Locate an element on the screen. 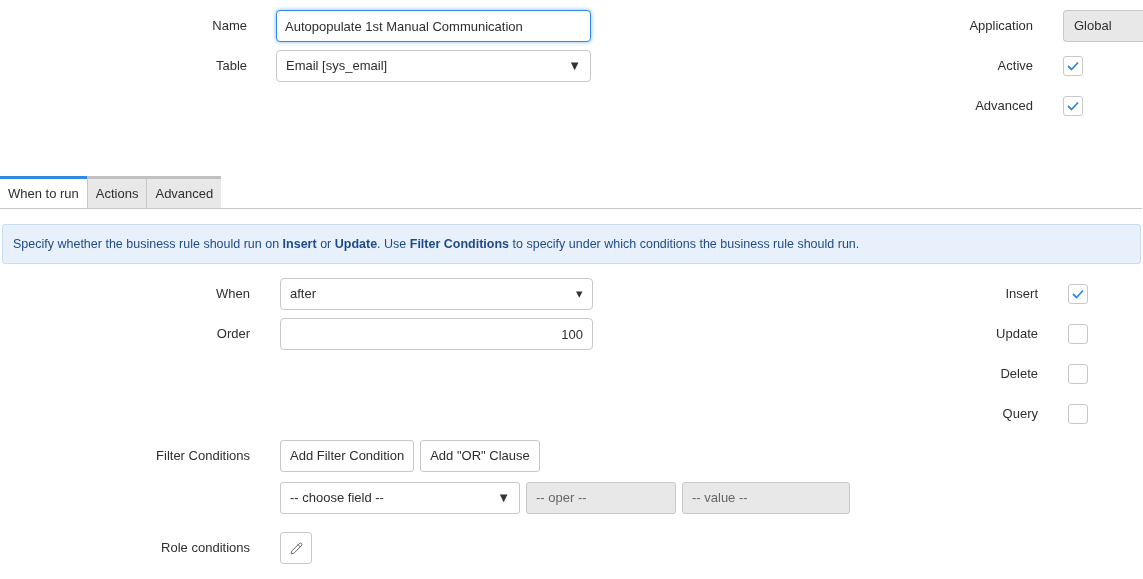 Image resolution: width=1143 pixels, height=579 pixels. name-field: Autopopulate 1st Manual Communication is located at coordinates (433, 26).